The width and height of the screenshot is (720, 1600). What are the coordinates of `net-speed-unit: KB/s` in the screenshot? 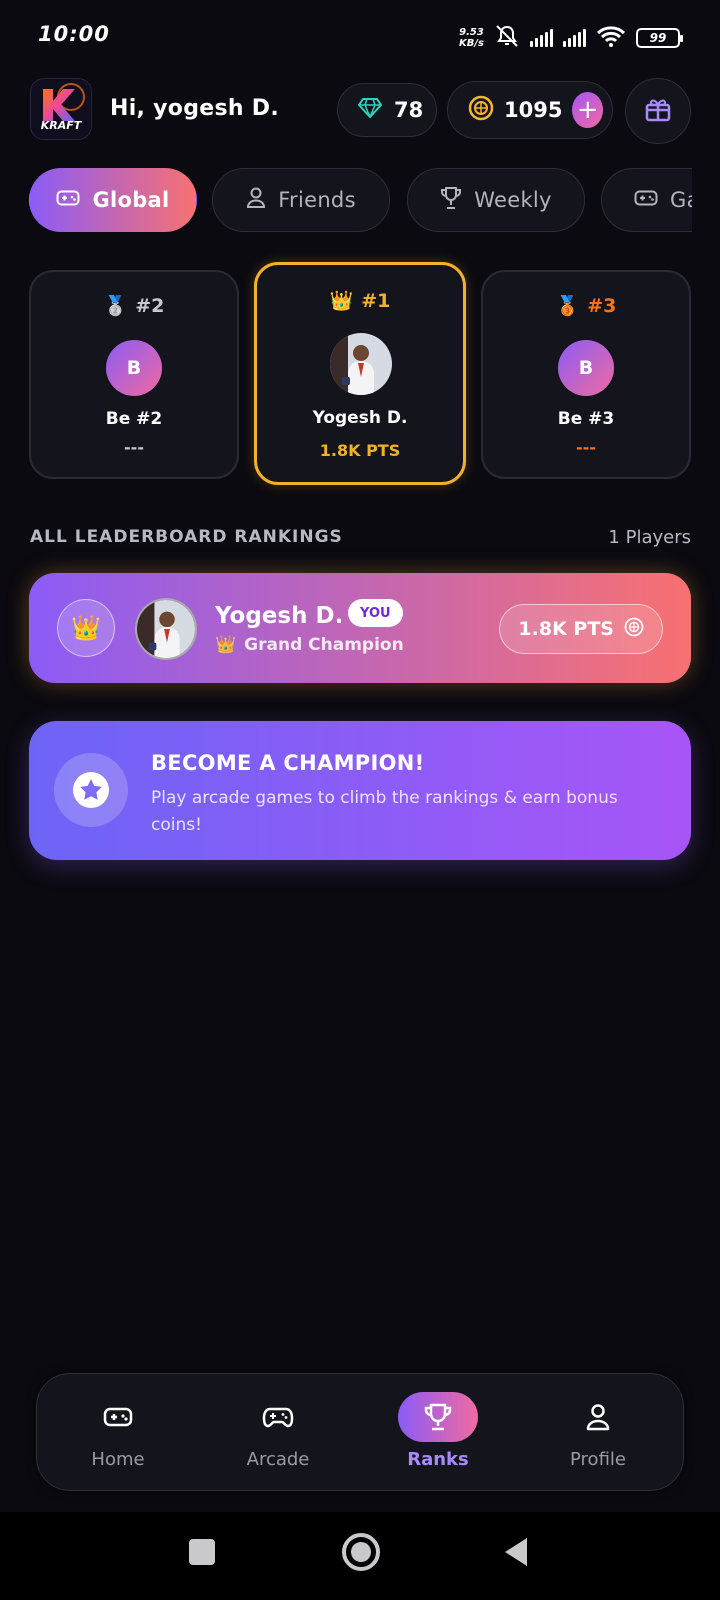 It's located at (471, 43).